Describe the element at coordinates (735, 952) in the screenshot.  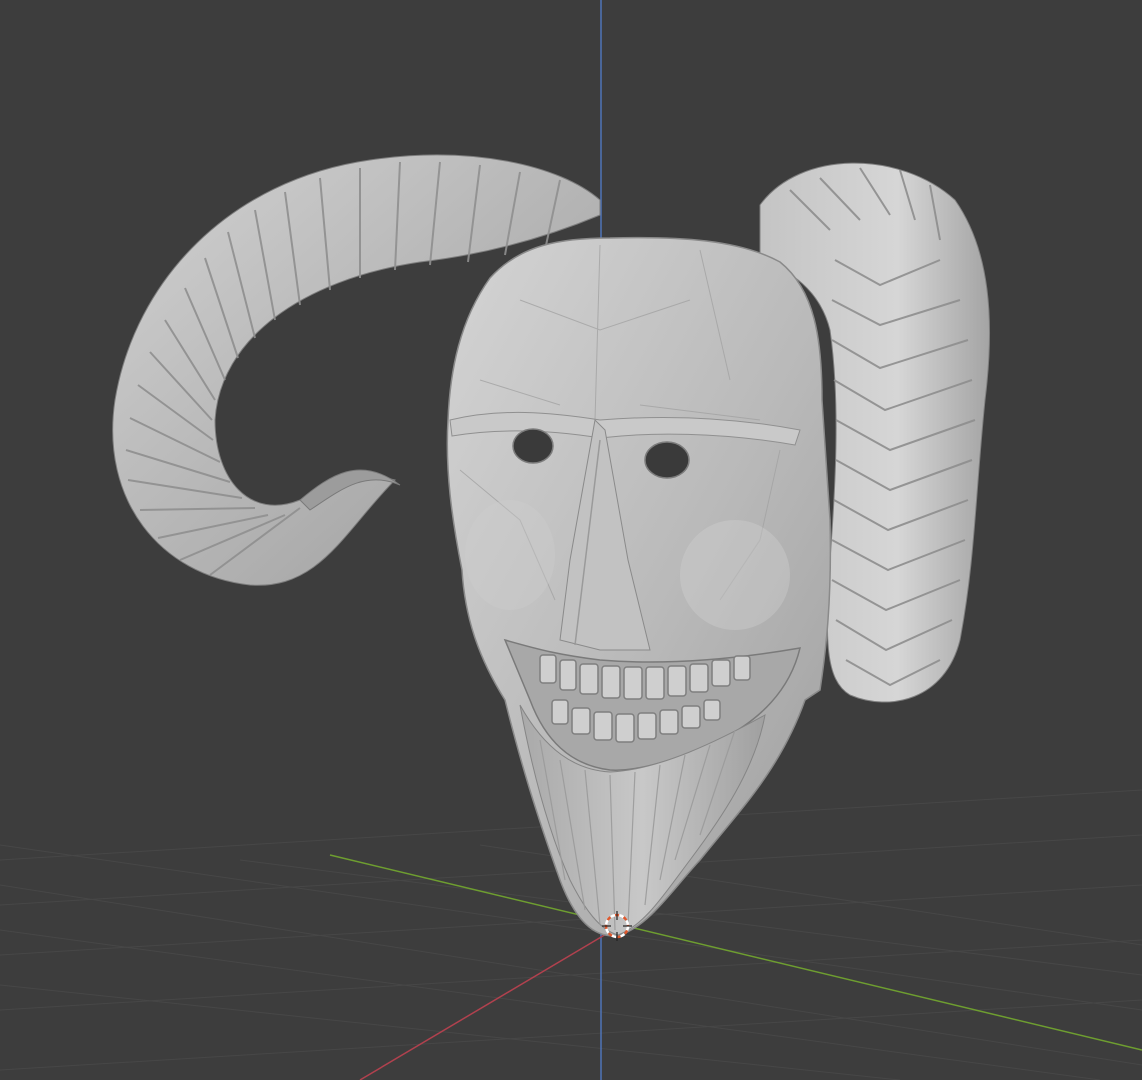
I see `axis-y-line` at that location.